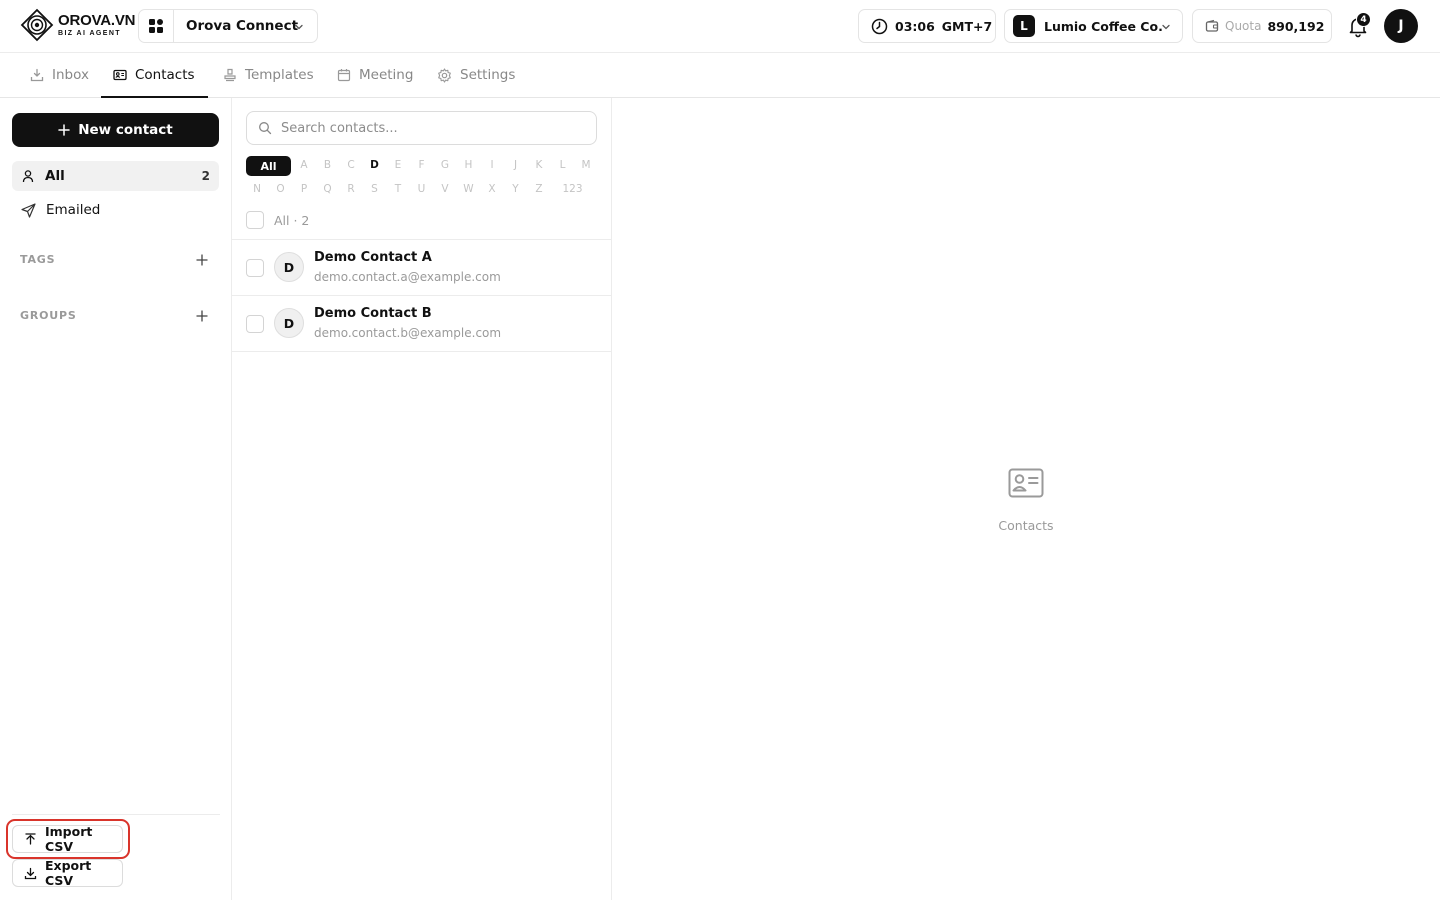 The image size is (1440, 900). I want to click on sidebar-item-emailed: Emailed, so click(115, 210).